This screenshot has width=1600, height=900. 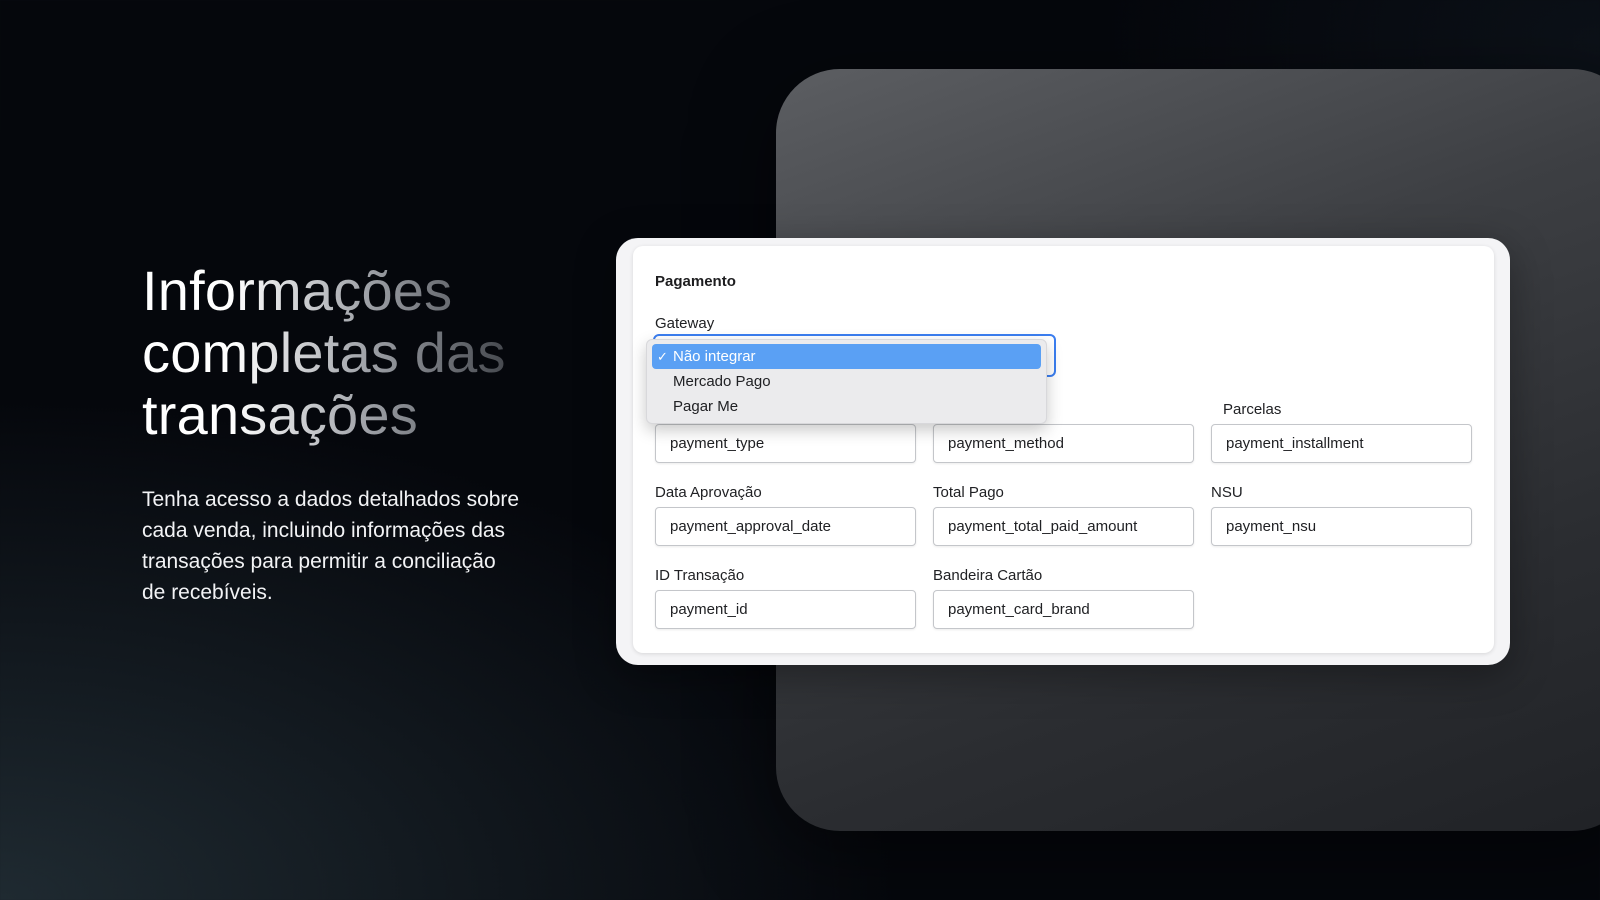 What do you see at coordinates (722, 381) in the screenshot?
I see `option-label: Mercado Pago` at bounding box center [722, 381].